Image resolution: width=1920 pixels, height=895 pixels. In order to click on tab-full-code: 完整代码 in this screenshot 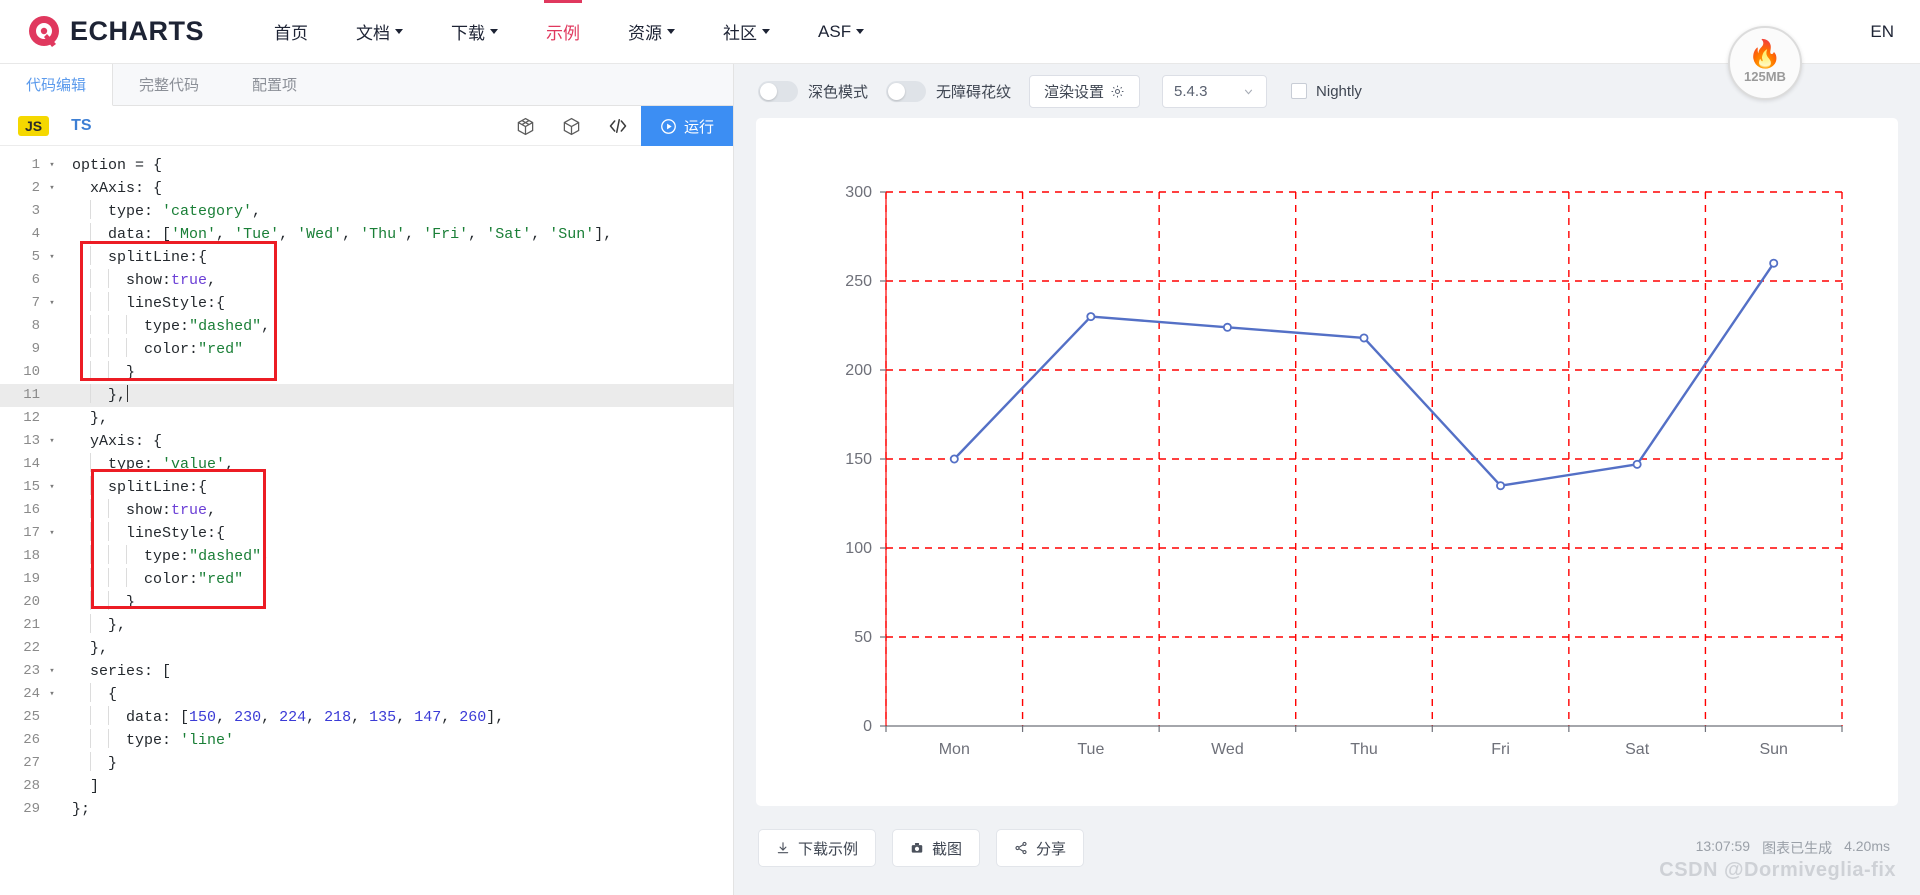, I will do `click(169, 84)`.